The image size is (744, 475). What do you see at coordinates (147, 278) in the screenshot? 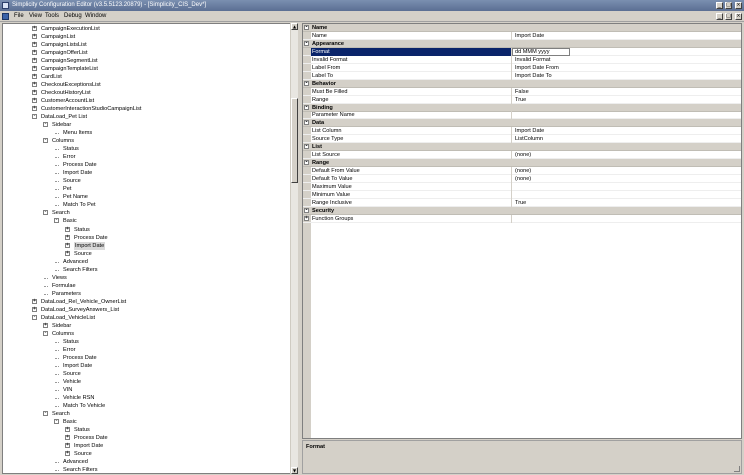
I see `tree-node: Views` at bounding box center [147, 278].